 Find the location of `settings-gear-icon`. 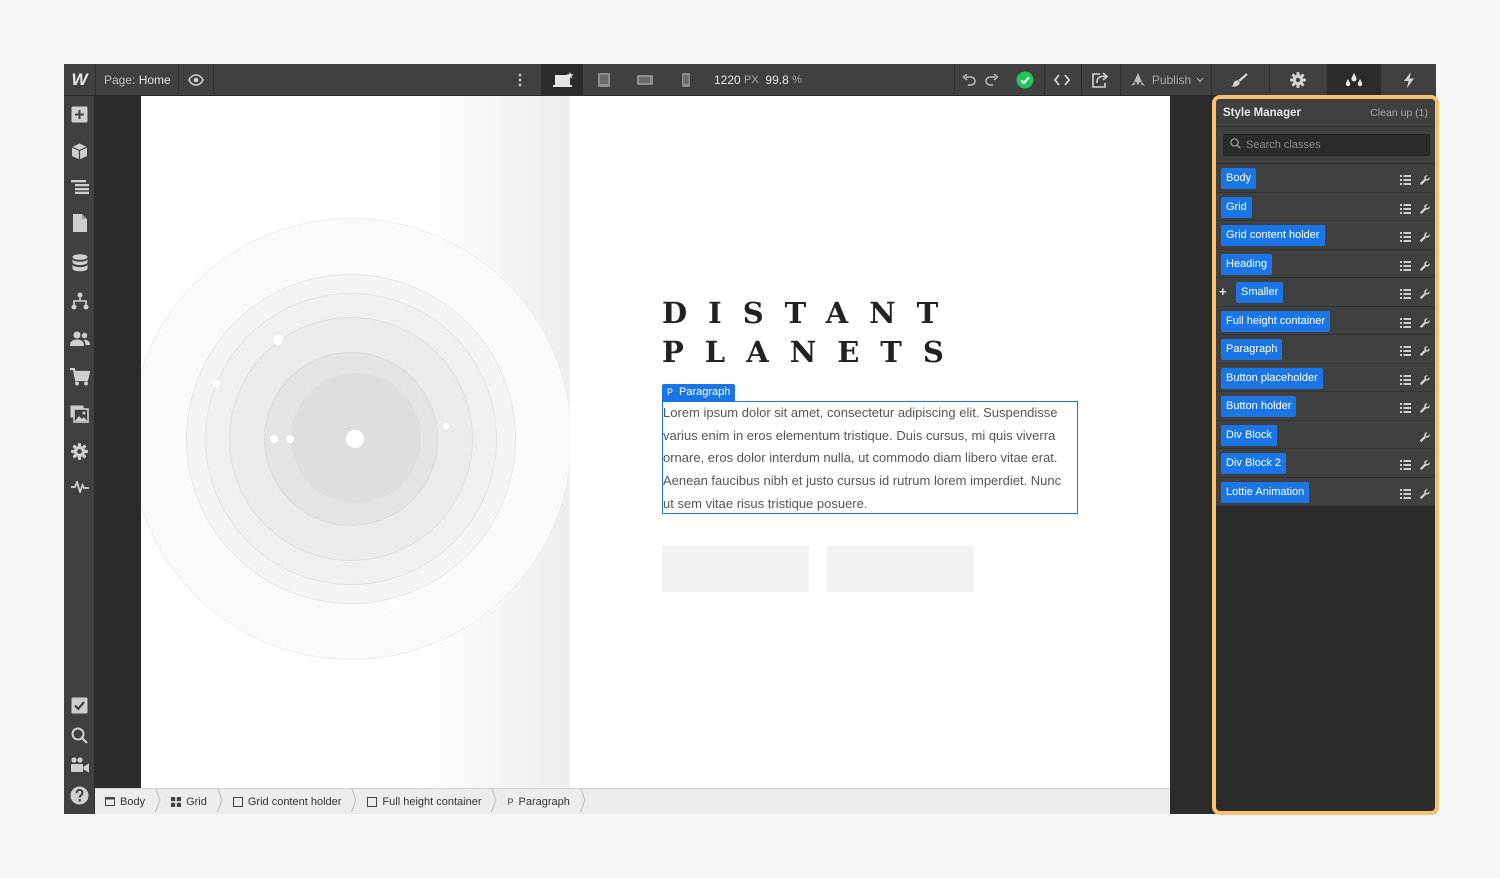

settings-gear-icon is located at coordinates (1298, 80).